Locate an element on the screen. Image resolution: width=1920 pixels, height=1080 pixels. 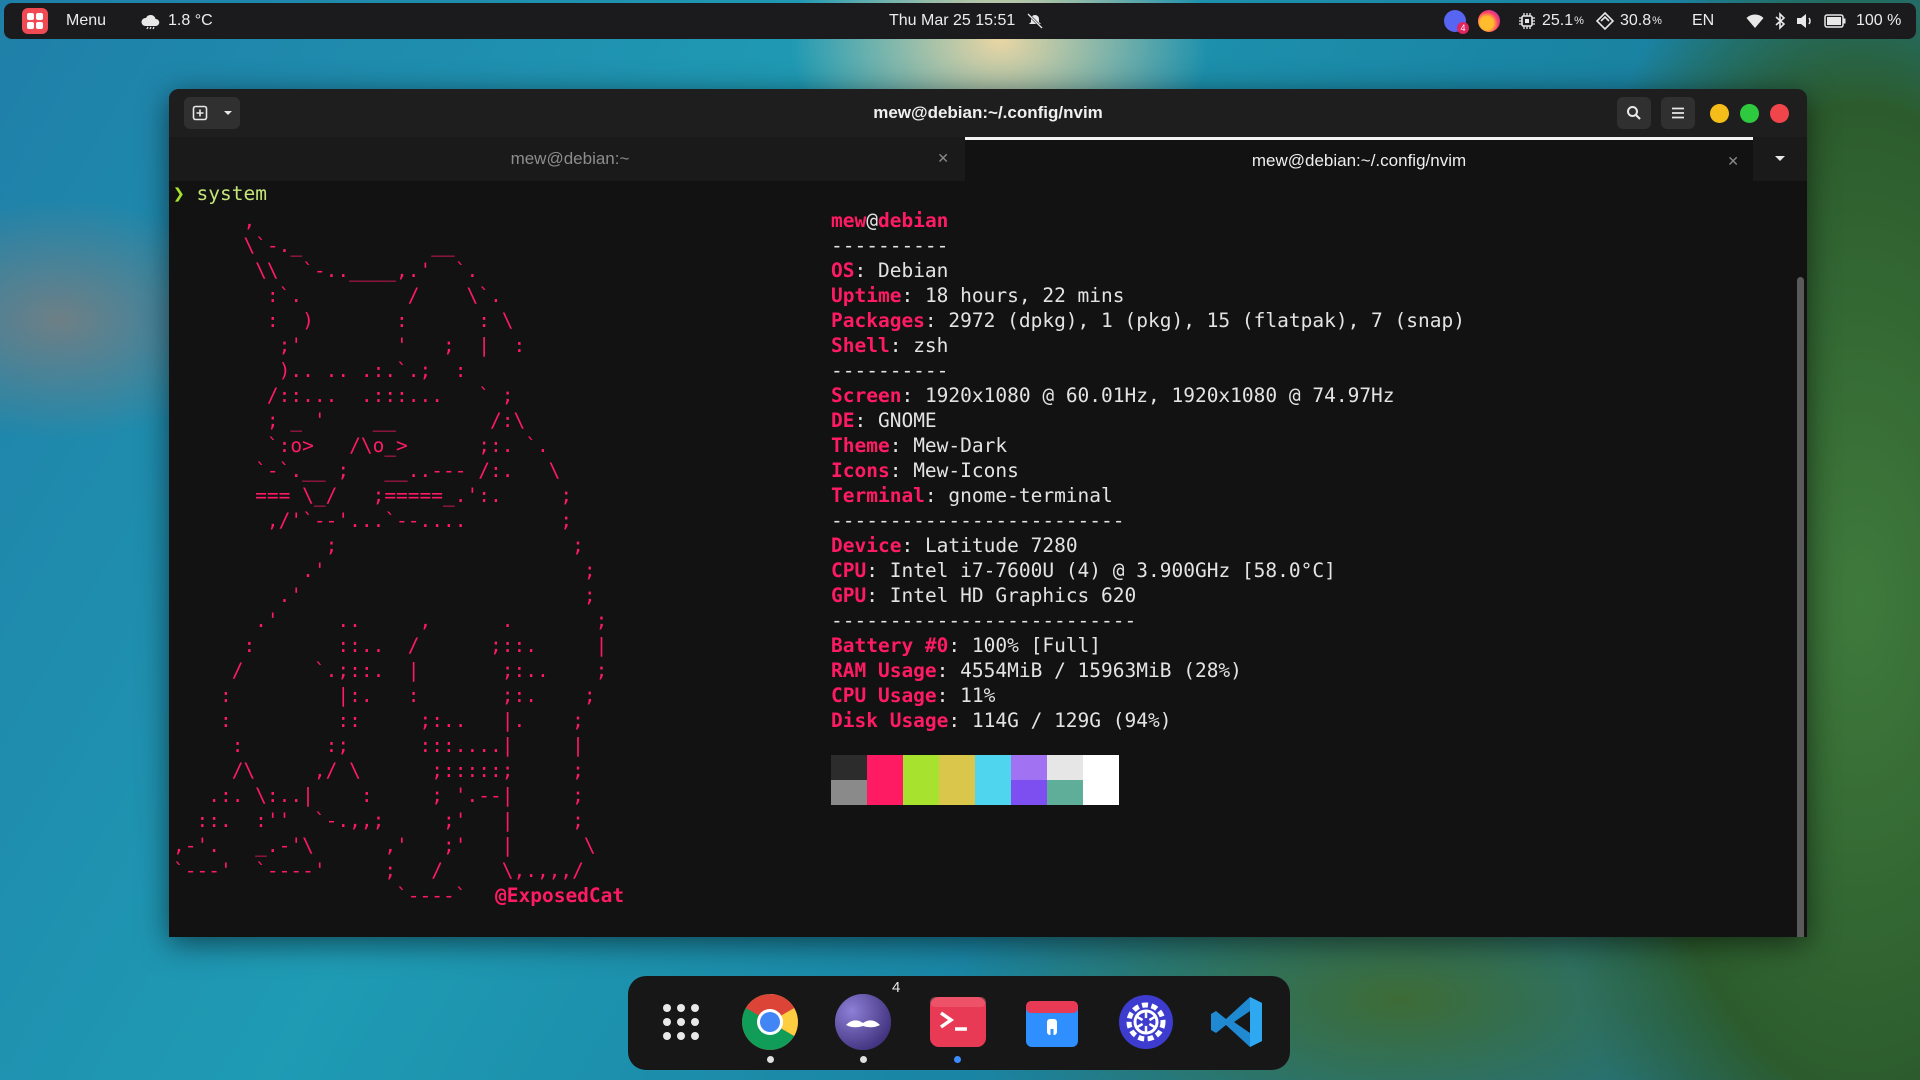
discord-icon is located at coordinates (863, 1022).